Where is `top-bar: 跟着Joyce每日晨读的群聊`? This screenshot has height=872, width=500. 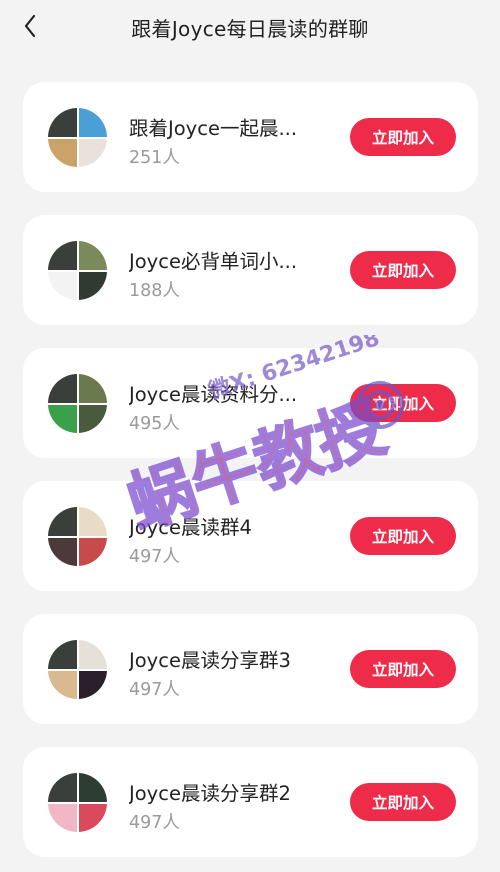 top-bar: 跟着Joyce每日晨读的群聊 is located at coordinates (250, 28).